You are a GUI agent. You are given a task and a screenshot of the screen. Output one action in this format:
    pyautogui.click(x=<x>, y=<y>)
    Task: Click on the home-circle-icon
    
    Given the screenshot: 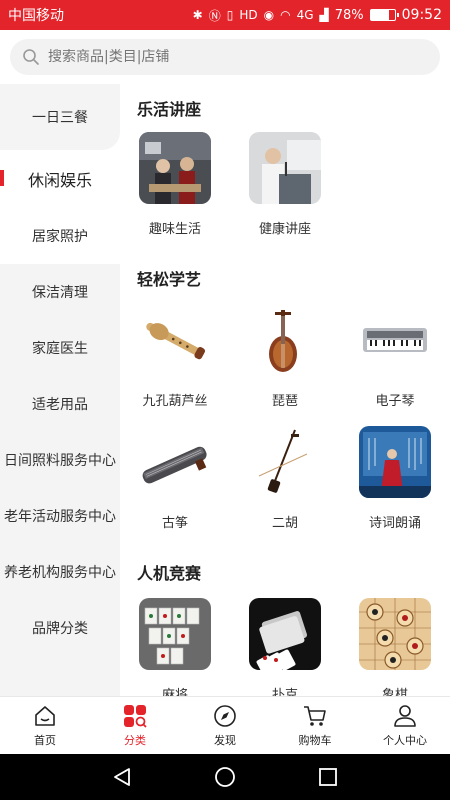 What is the action you would take?
    pyautogui.click(x=225, y=777)
    